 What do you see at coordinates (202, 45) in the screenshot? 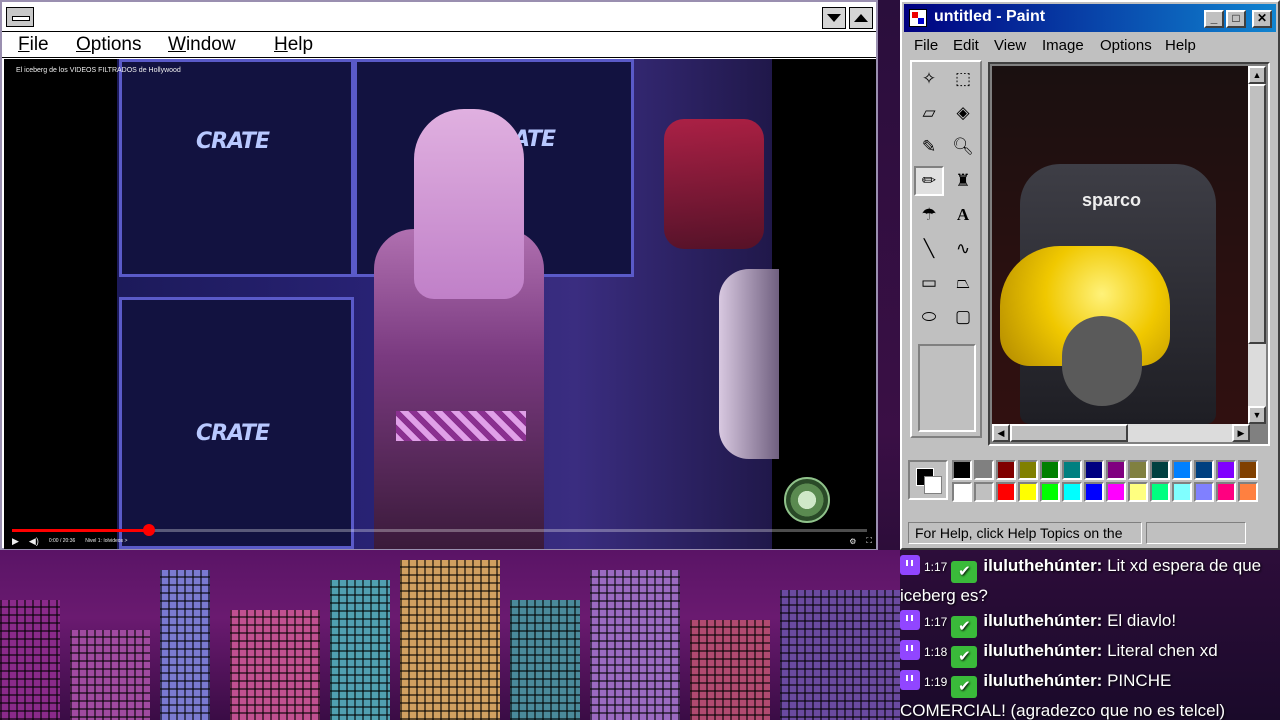
I see `menu-window: Window` at bounding box center [202, 45].